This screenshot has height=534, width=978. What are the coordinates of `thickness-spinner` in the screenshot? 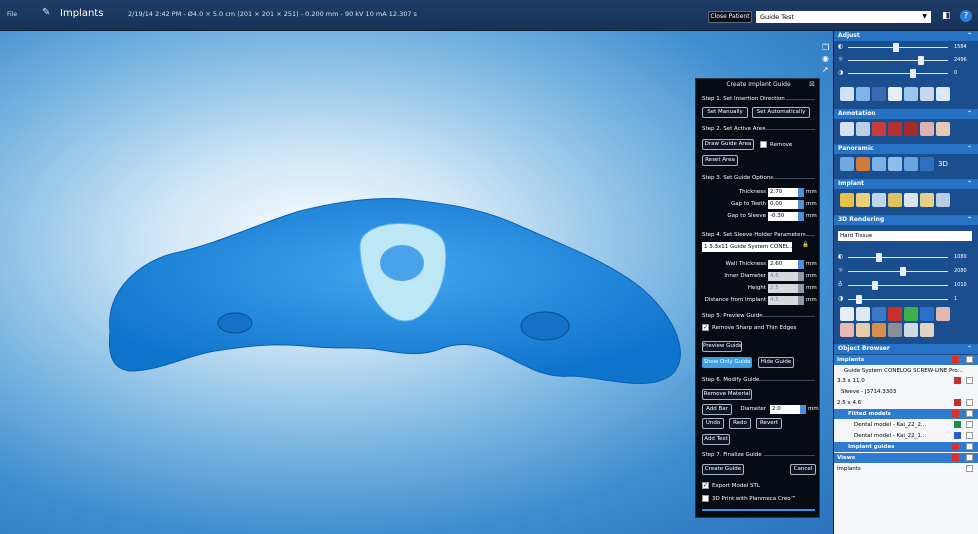 It's located at (801, 192).